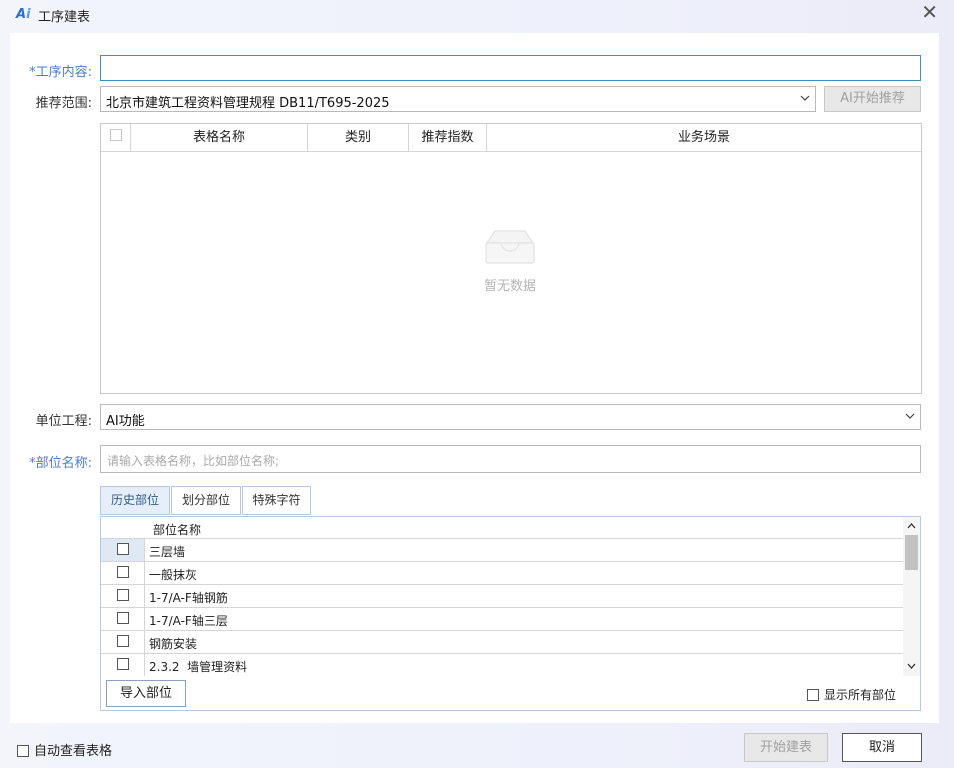 Image resolution: width=954 pixels, height=768 pixels. What do you see at coordinates (188, 598) in the screenshot?
I see `part-name-cell: 1-7/A-F轴钢筋` at bounding box center [188, 598].